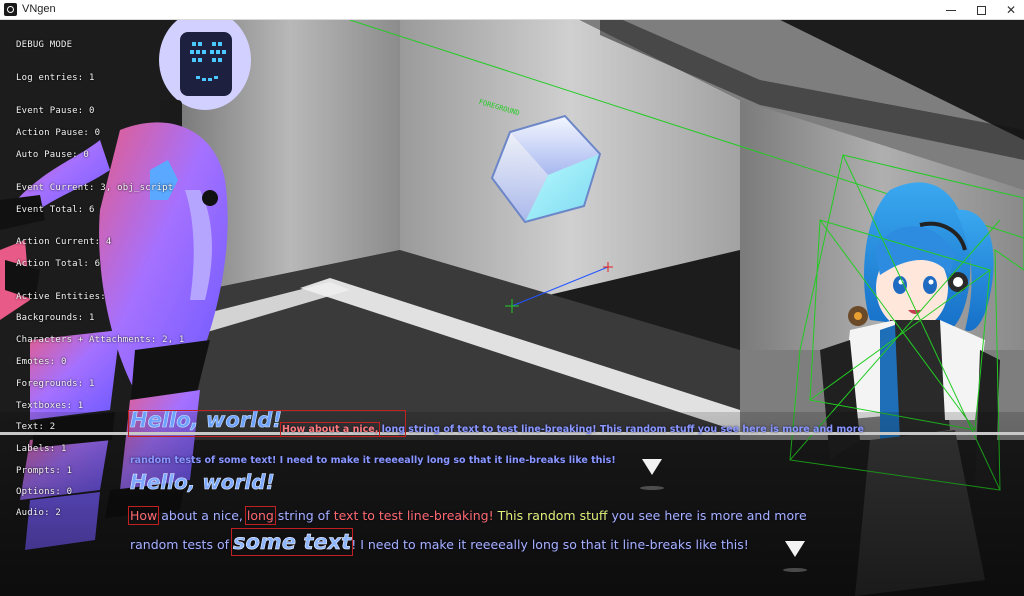  I want to click on debug-options: Options: 0, so click(44, 492).